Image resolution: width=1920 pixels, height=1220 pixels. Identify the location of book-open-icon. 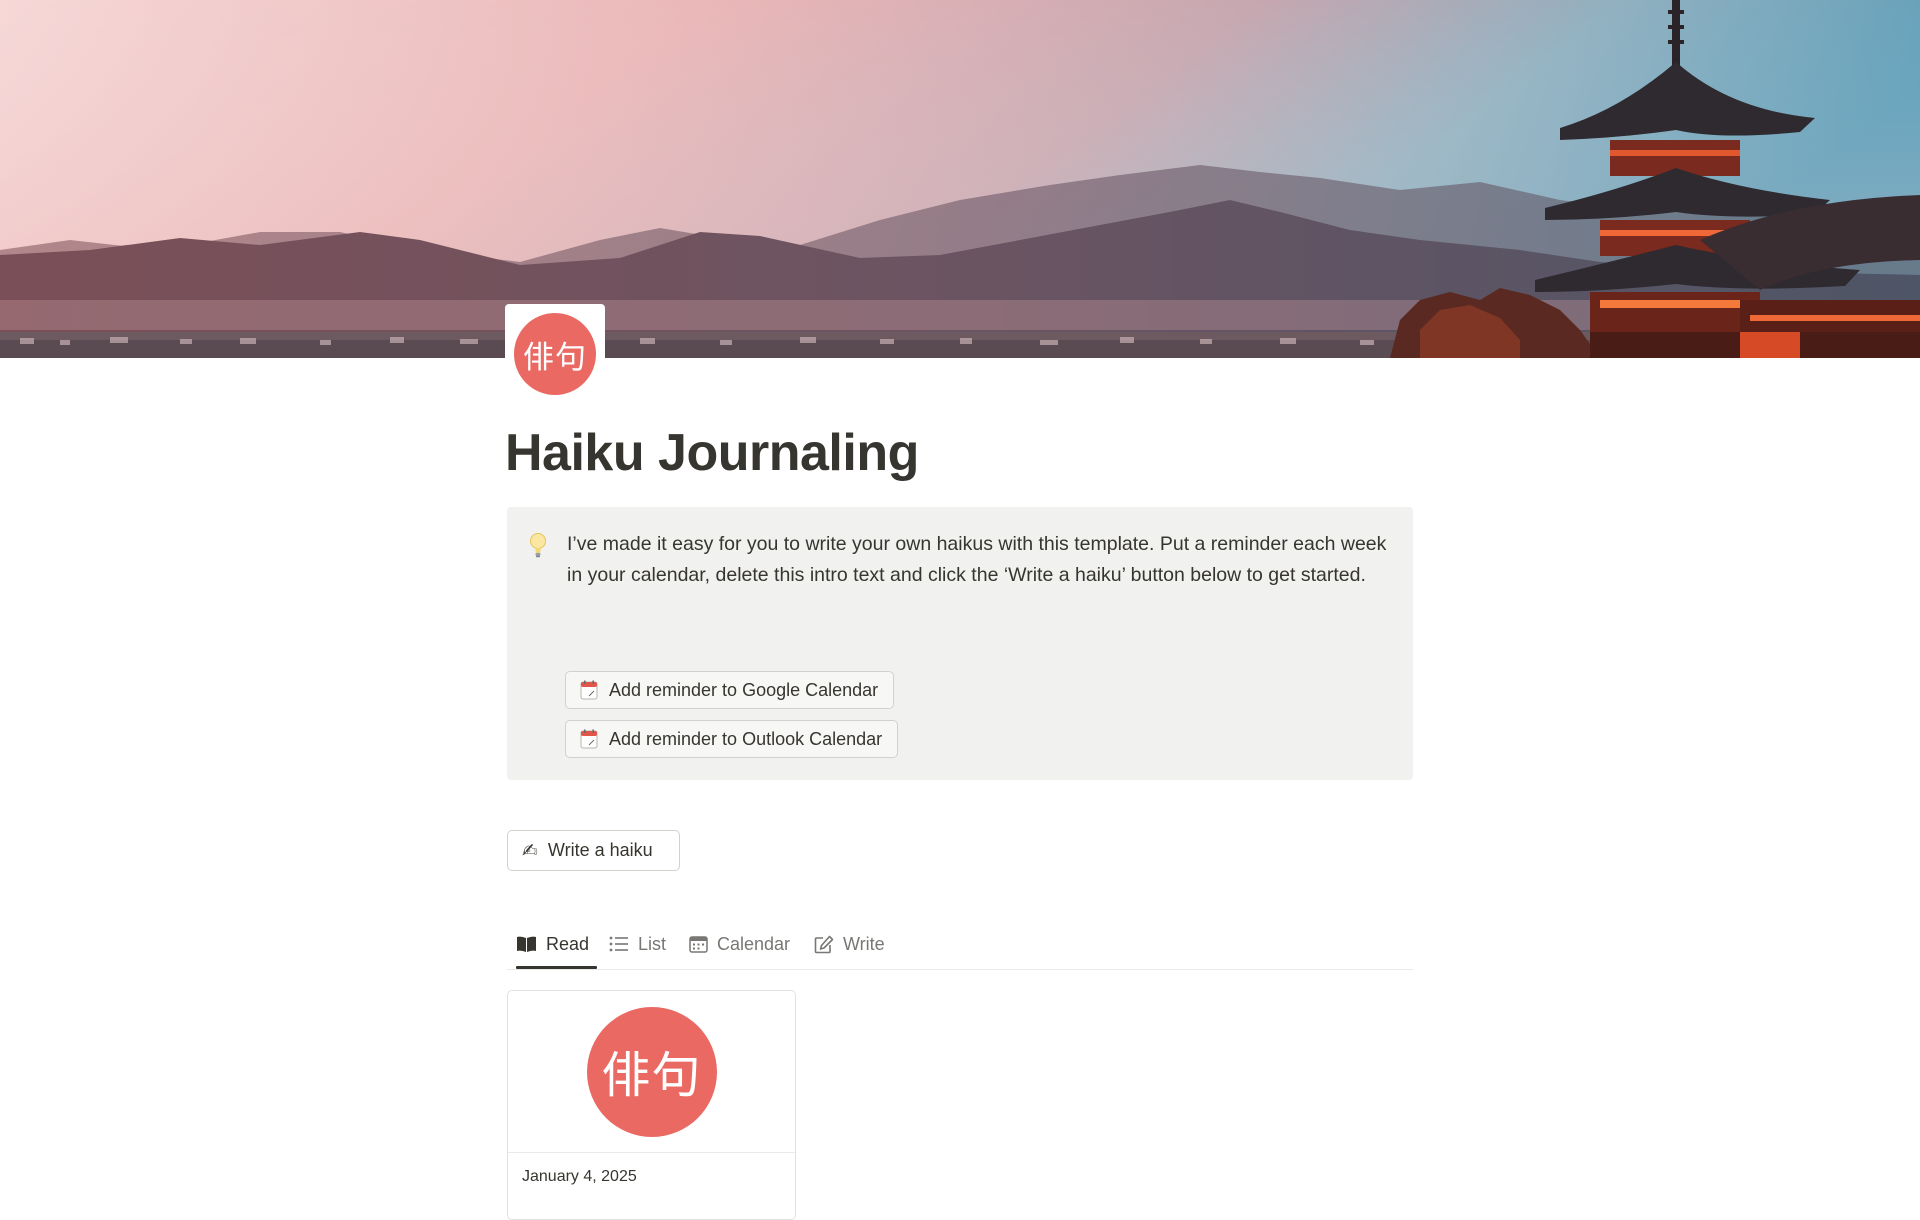
(526, 944).